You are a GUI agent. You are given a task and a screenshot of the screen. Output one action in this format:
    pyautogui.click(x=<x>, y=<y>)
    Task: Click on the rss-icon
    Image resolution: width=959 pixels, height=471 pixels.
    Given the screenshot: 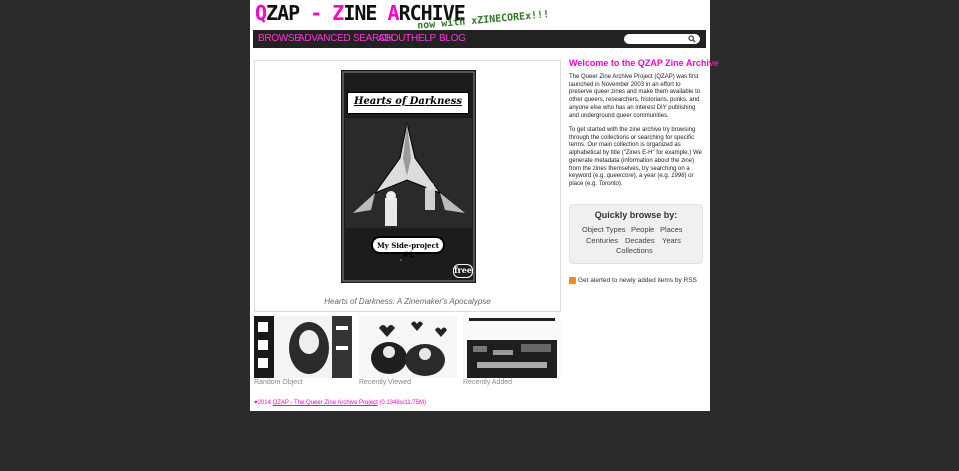 What is the action you would take?
    pyautogui.click(x=572, y=283)
    